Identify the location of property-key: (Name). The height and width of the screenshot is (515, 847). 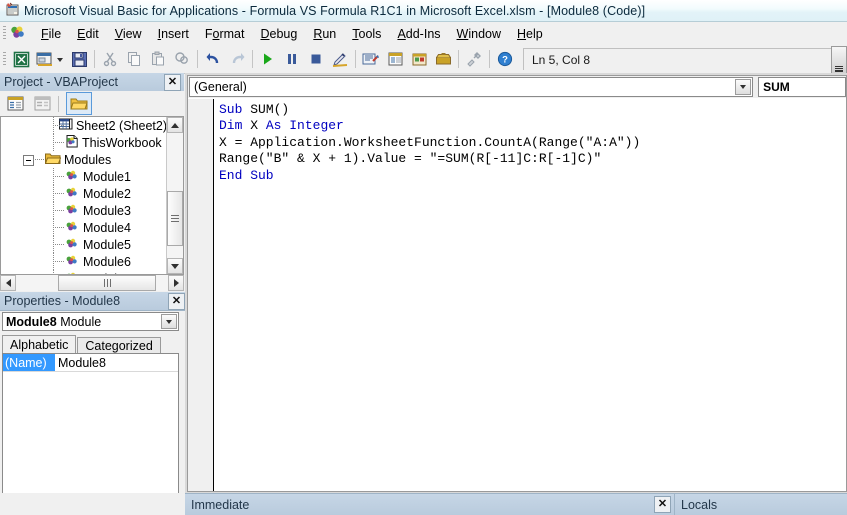
(29, 362).